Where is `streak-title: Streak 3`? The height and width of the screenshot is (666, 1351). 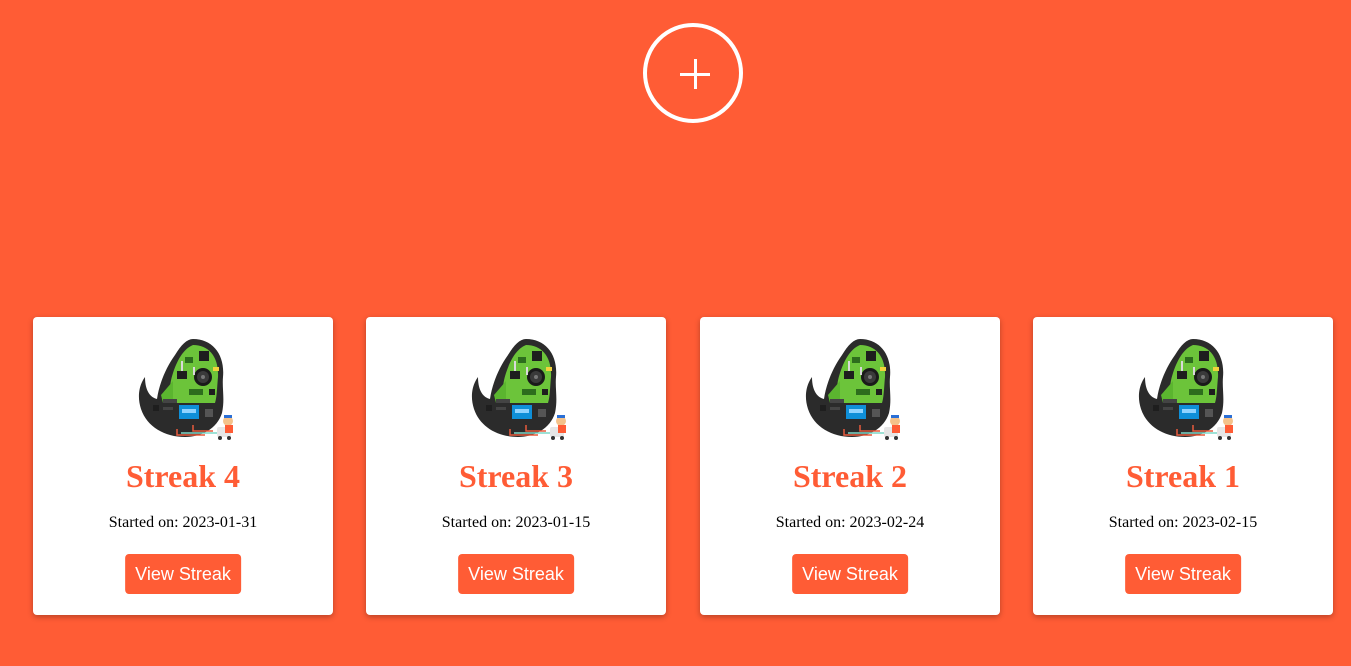
streak-title: Streak 3 is located at coordinates (516, 476).